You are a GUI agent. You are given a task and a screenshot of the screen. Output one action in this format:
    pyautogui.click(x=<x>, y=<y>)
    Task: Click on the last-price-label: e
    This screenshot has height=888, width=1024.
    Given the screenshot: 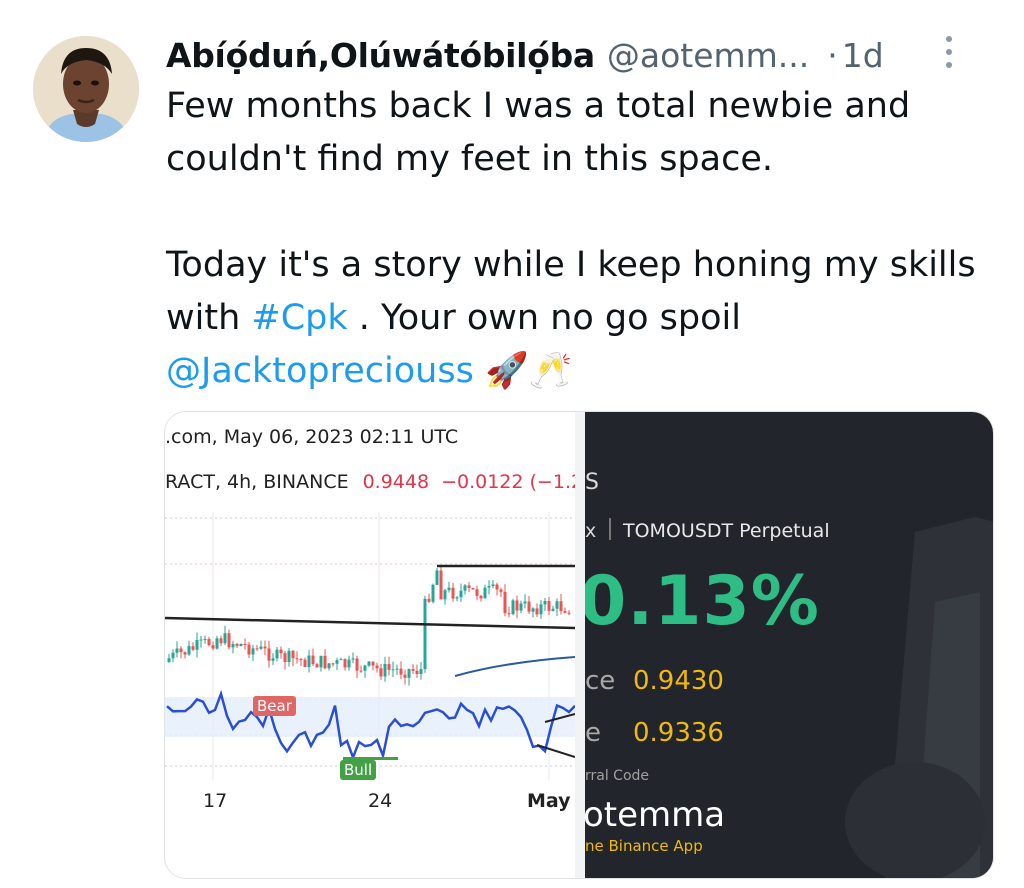 What is the action you would take?
    pyautogui.click(x=593, y=733)
    